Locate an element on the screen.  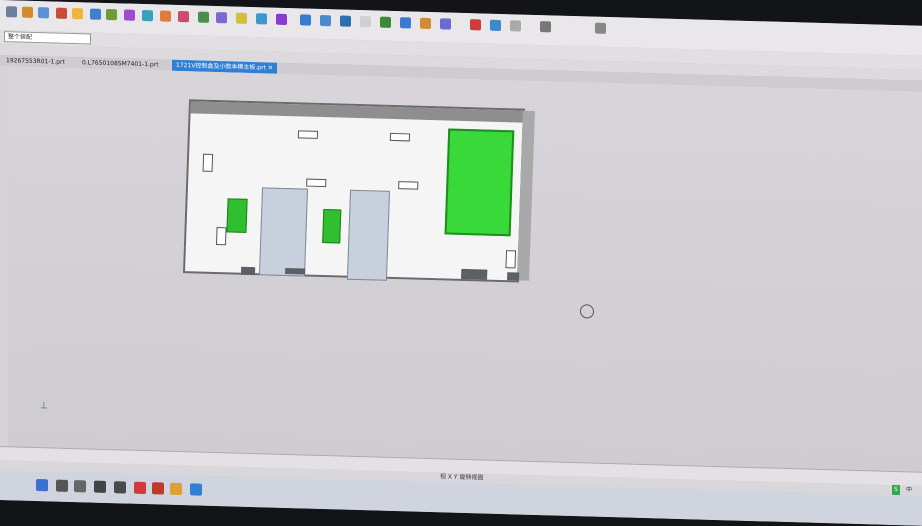
task-view-icon is located at coordinates (80, 486).